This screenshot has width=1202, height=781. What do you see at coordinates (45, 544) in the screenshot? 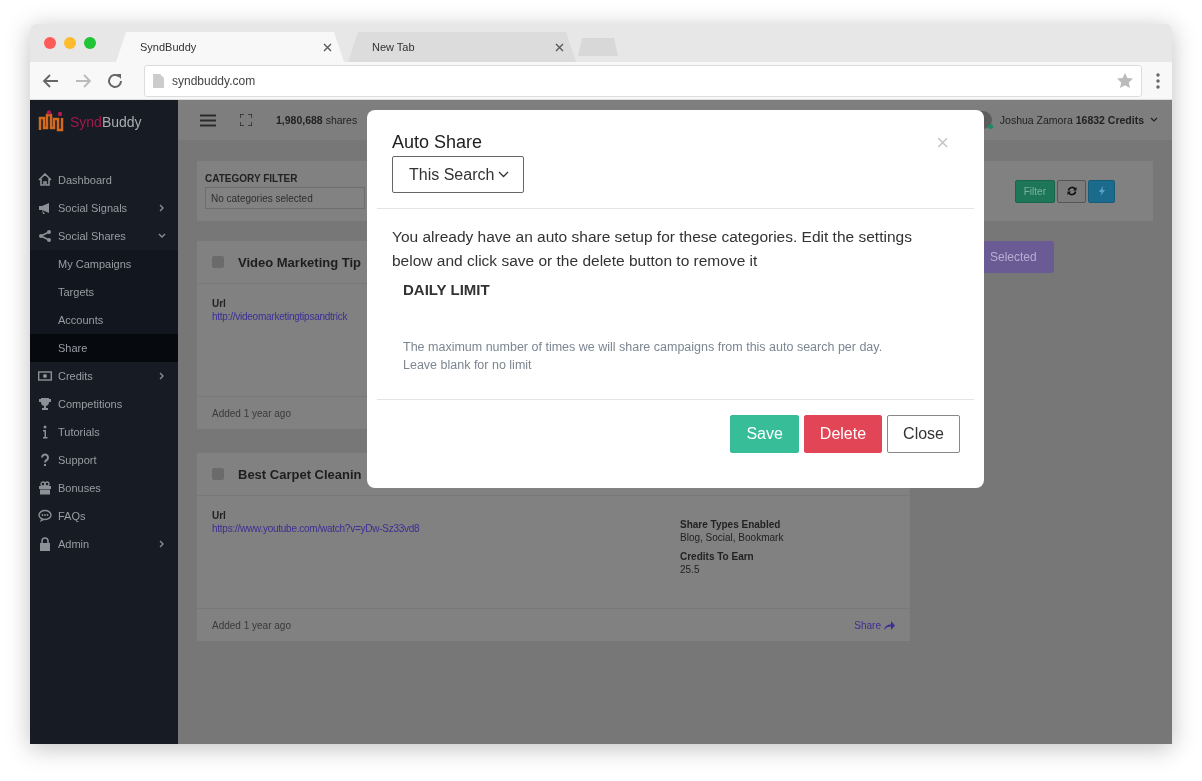
I see `lock-icon` at bounding box center [45, 544].